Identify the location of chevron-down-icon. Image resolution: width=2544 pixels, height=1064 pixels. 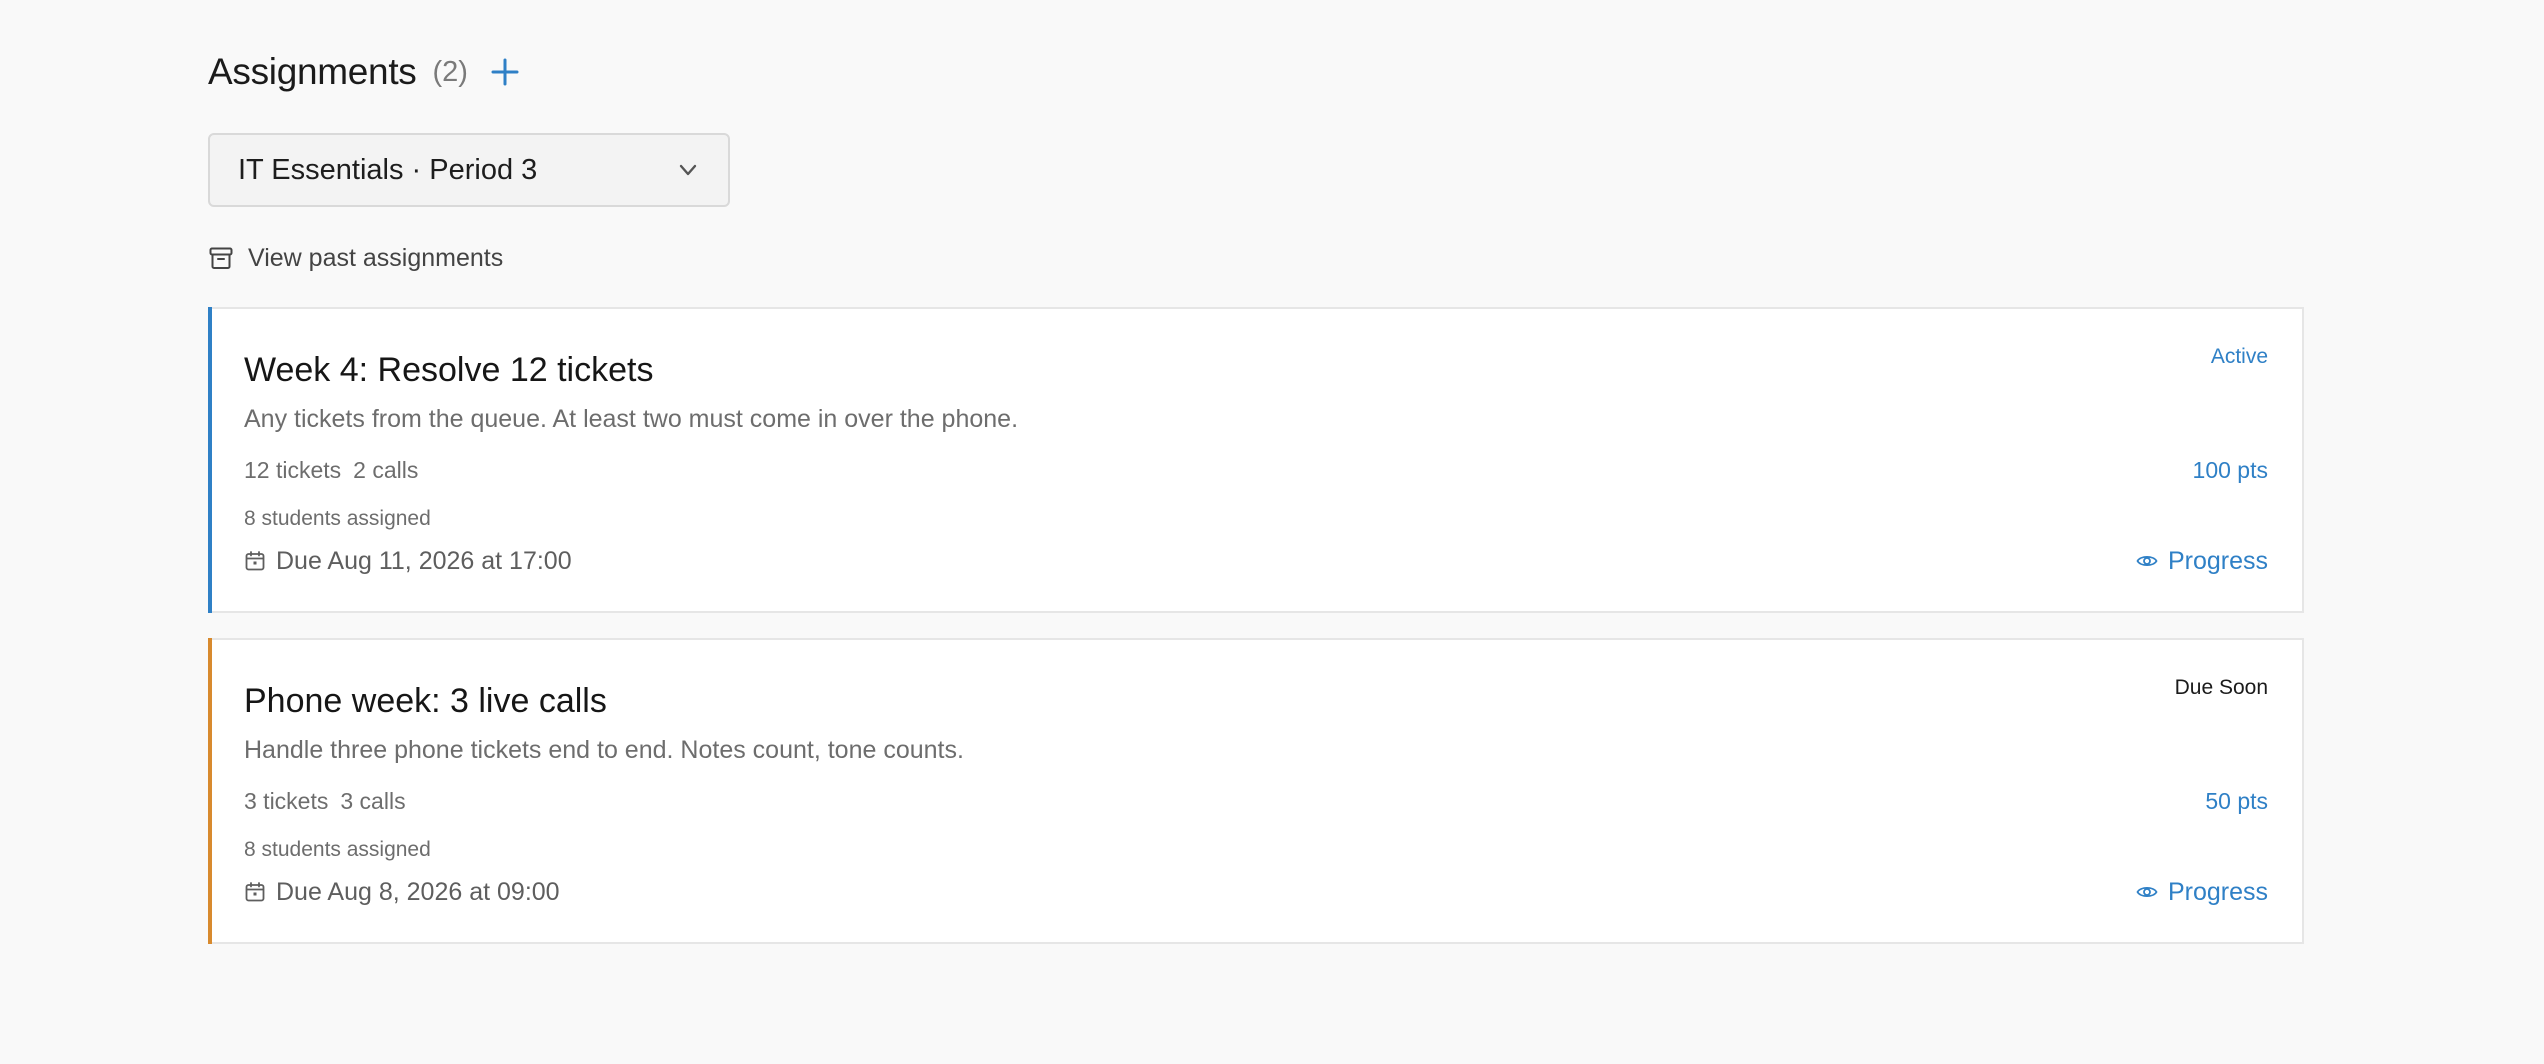
(688, 170).